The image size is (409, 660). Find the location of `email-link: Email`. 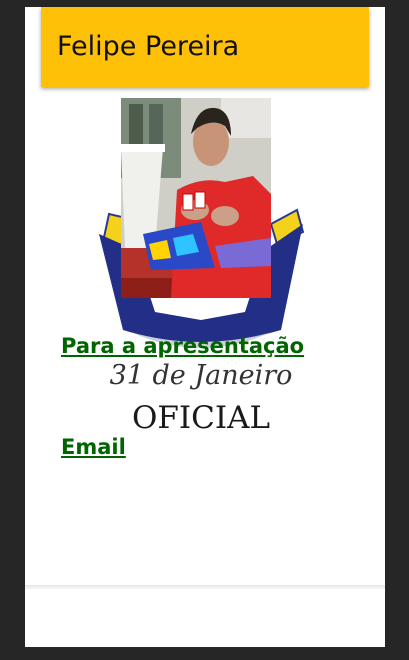

email-link: Email is located at coordinates (93, 447).